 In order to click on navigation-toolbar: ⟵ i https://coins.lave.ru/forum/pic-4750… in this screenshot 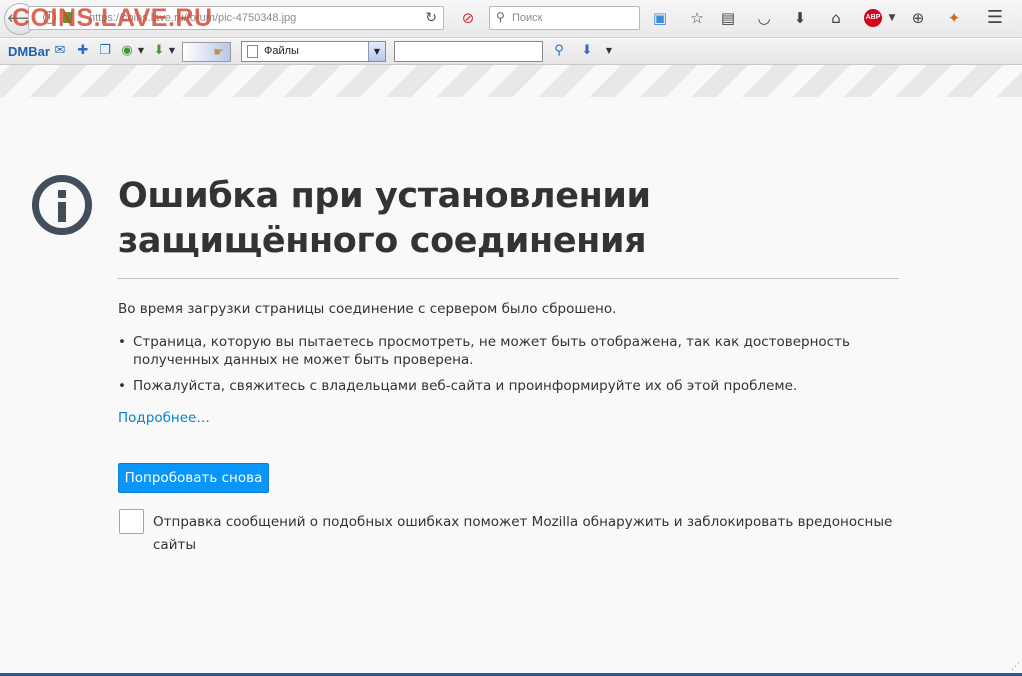, I will do `click(511, 19)`.